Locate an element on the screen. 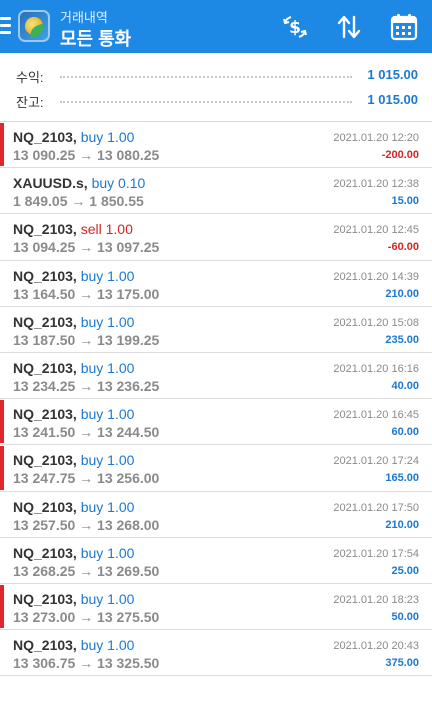 The width and height of the screenshot is (432, 707). trade-symbol: XAUUSD.s, is located at coordinates (50, 183).